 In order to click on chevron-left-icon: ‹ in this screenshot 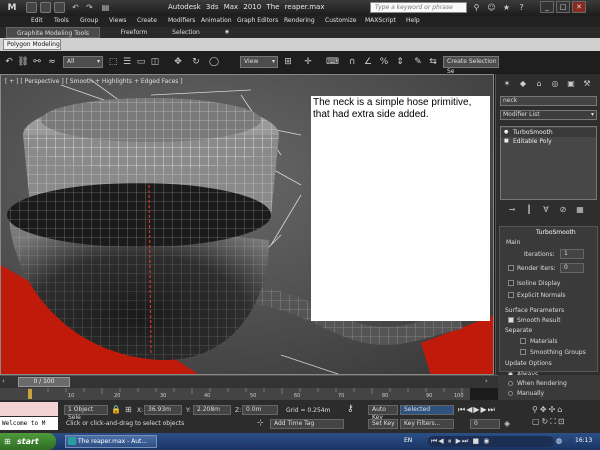, I will do `click(6, 382)`.